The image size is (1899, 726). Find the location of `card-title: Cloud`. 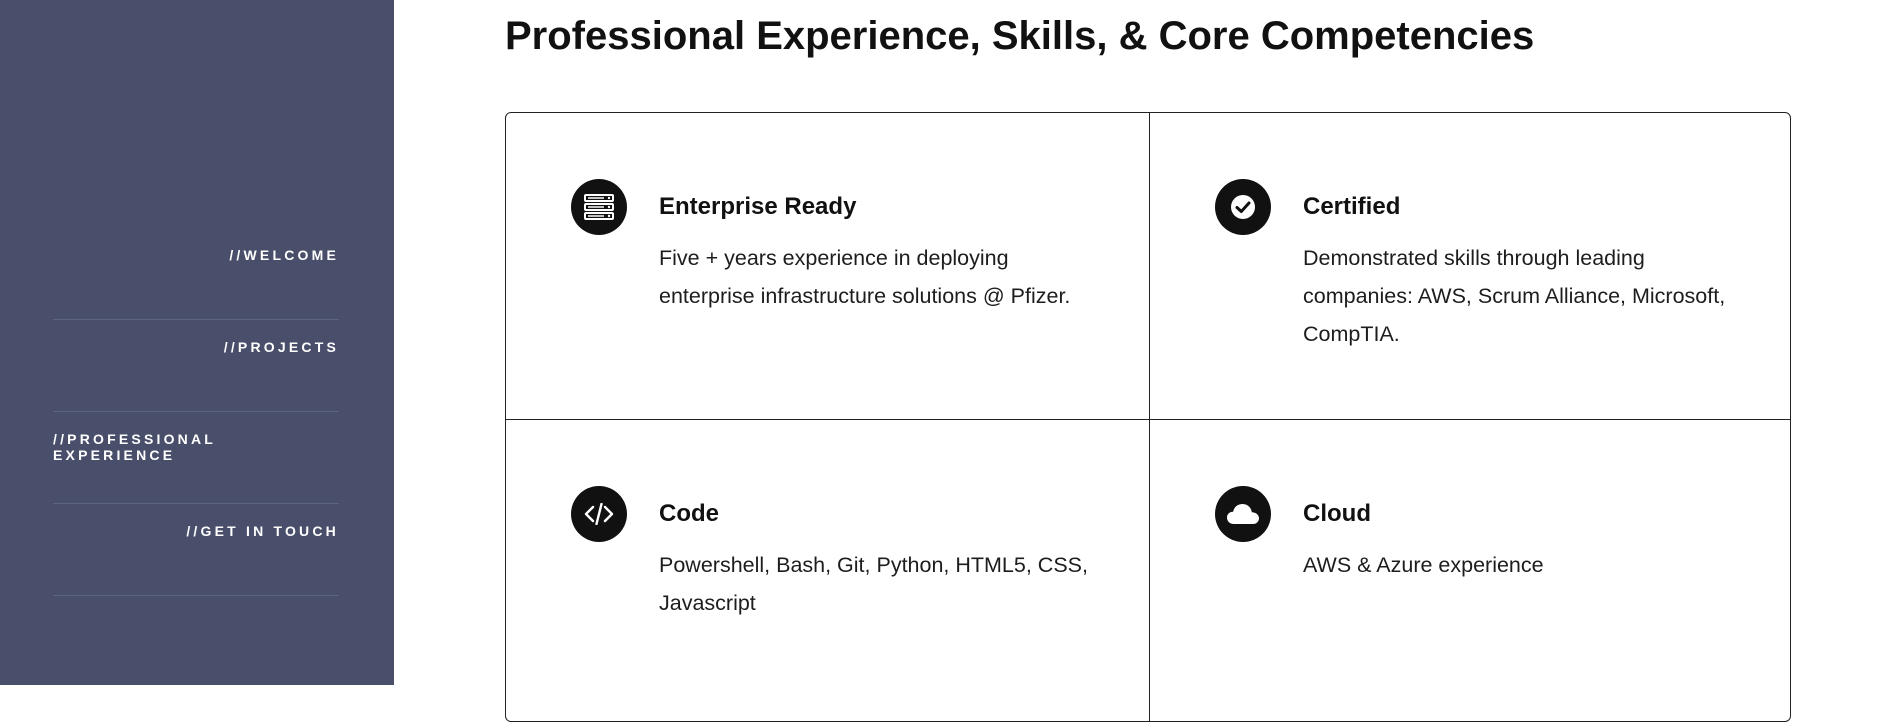

card-title: Cloud is located at coordinates (1337, 513).